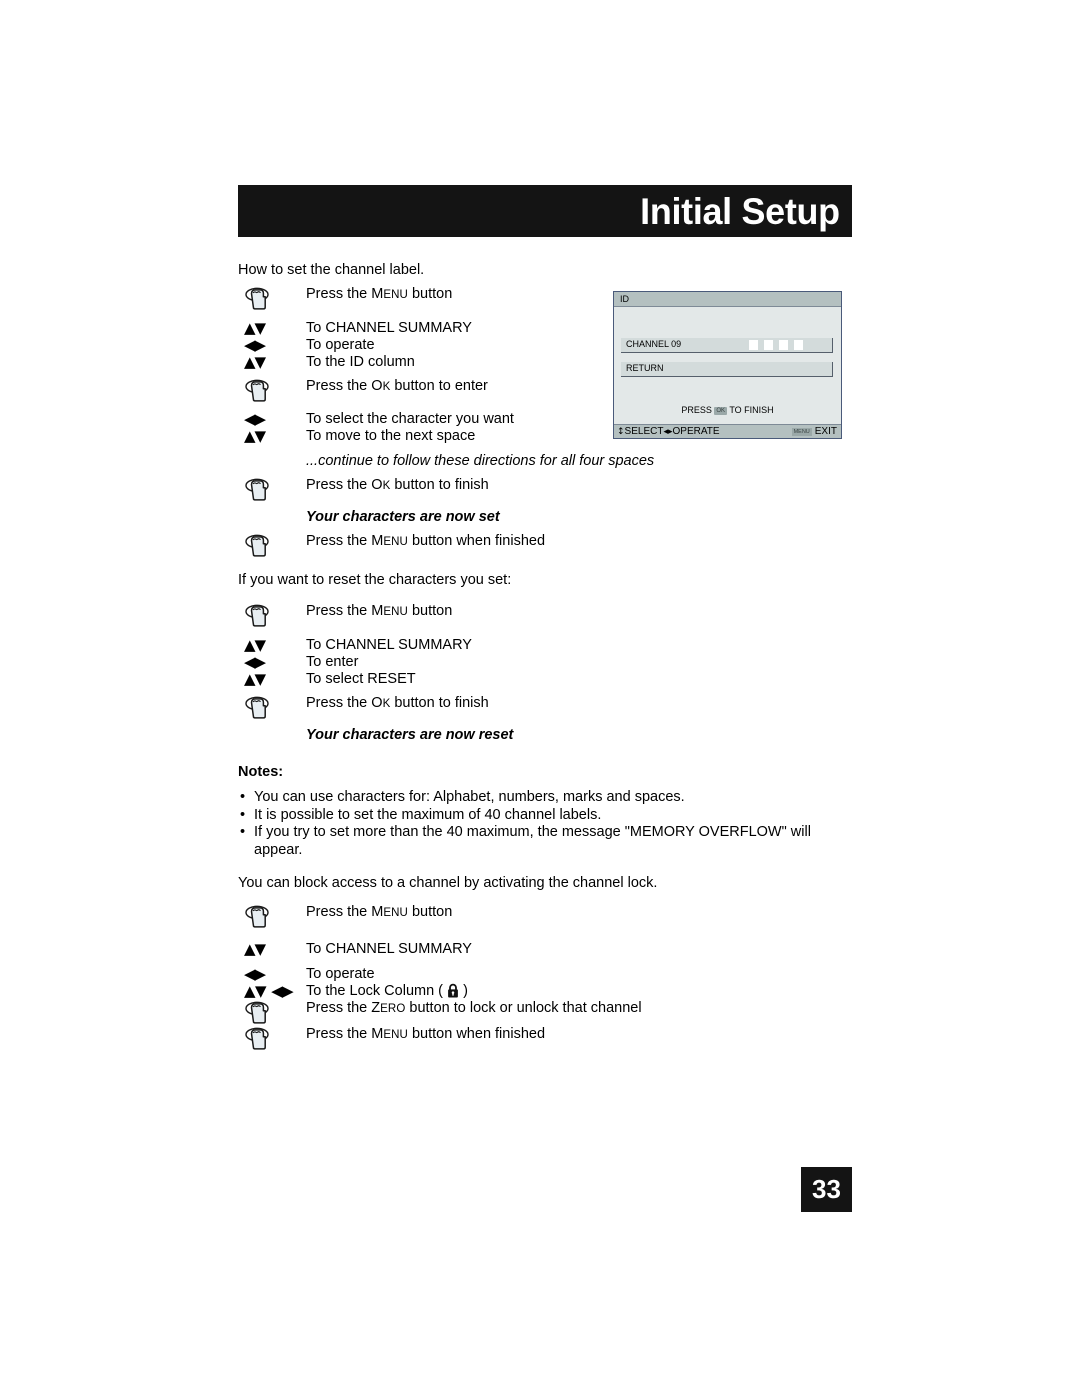  I want to click on step-row: Press the MENU button when finished, so click(545, 546).